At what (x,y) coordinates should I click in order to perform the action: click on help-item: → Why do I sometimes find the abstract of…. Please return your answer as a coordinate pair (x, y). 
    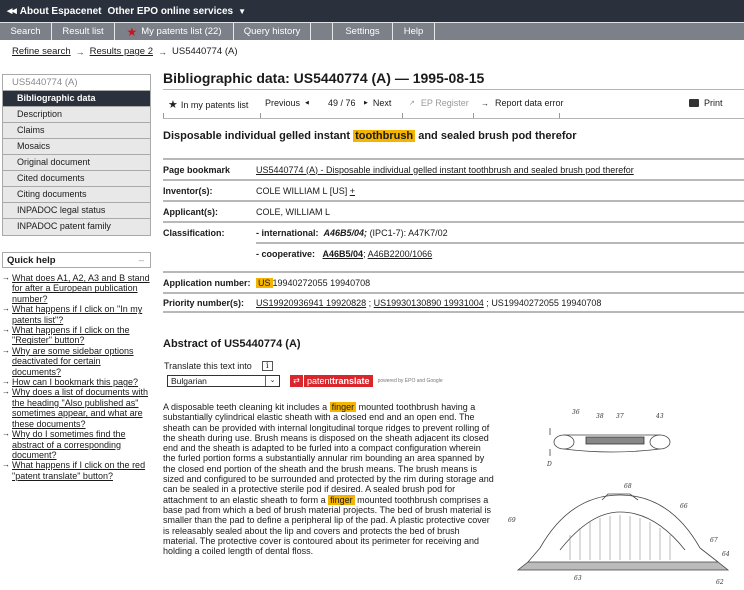
    Looking at the image, I should click on (76, 444).